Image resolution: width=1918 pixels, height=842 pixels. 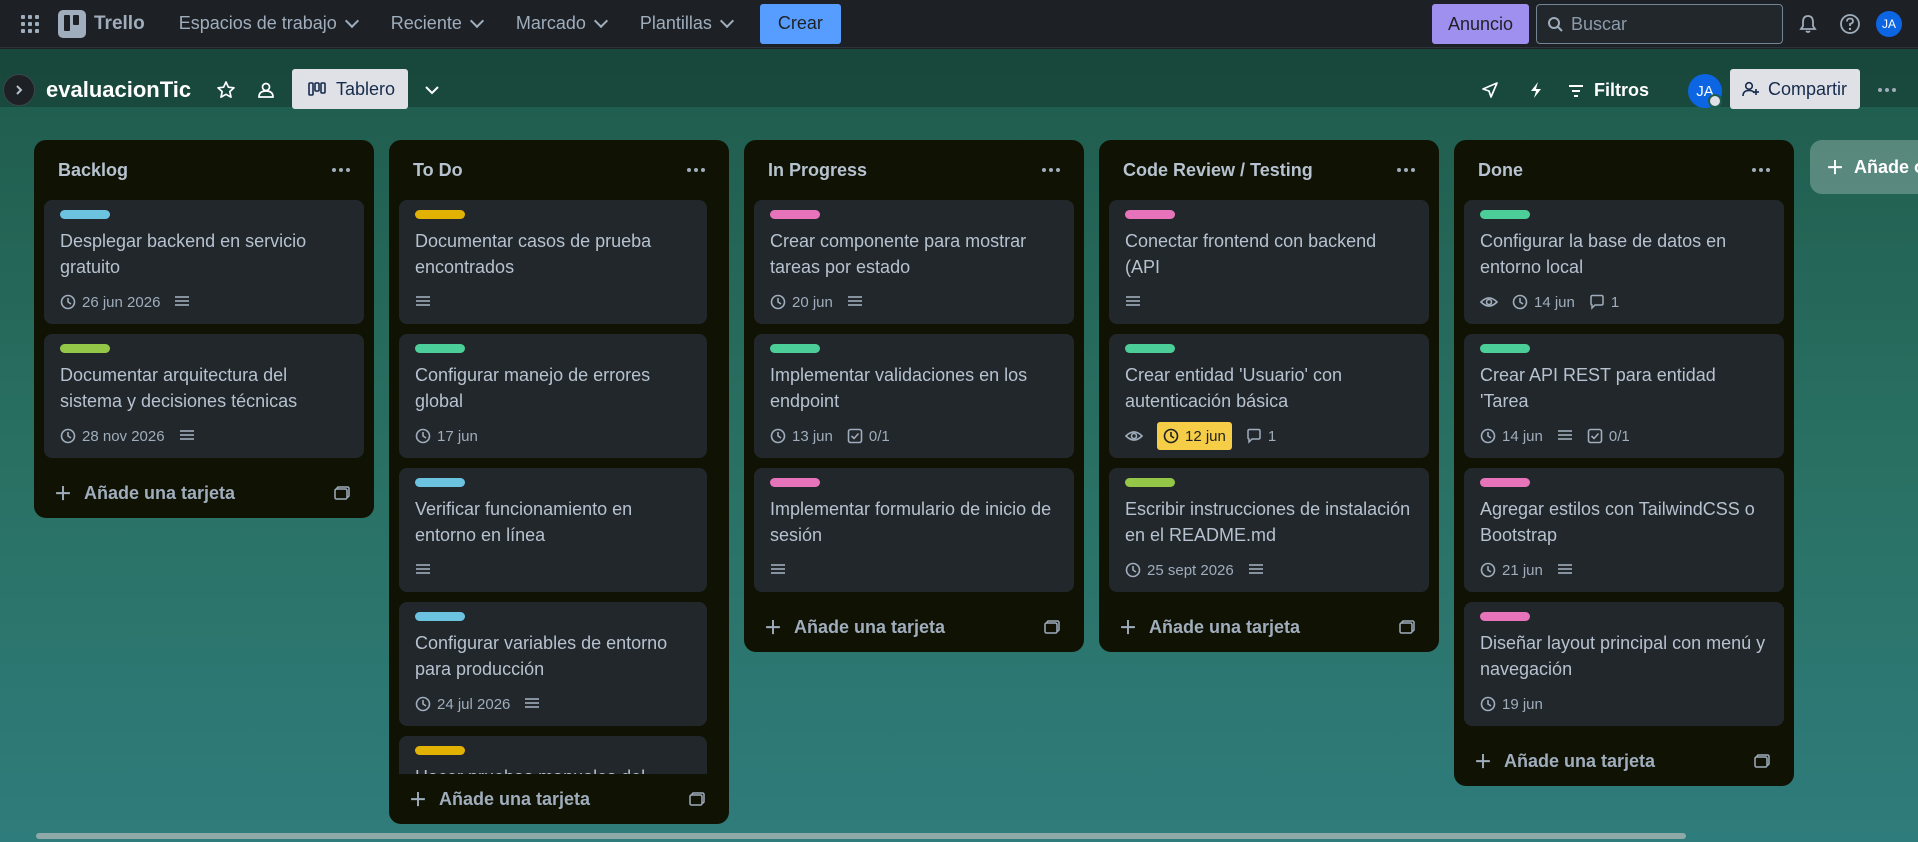 I want to click on list-title: Code Review / Testing, so click(x=1218, y=170).